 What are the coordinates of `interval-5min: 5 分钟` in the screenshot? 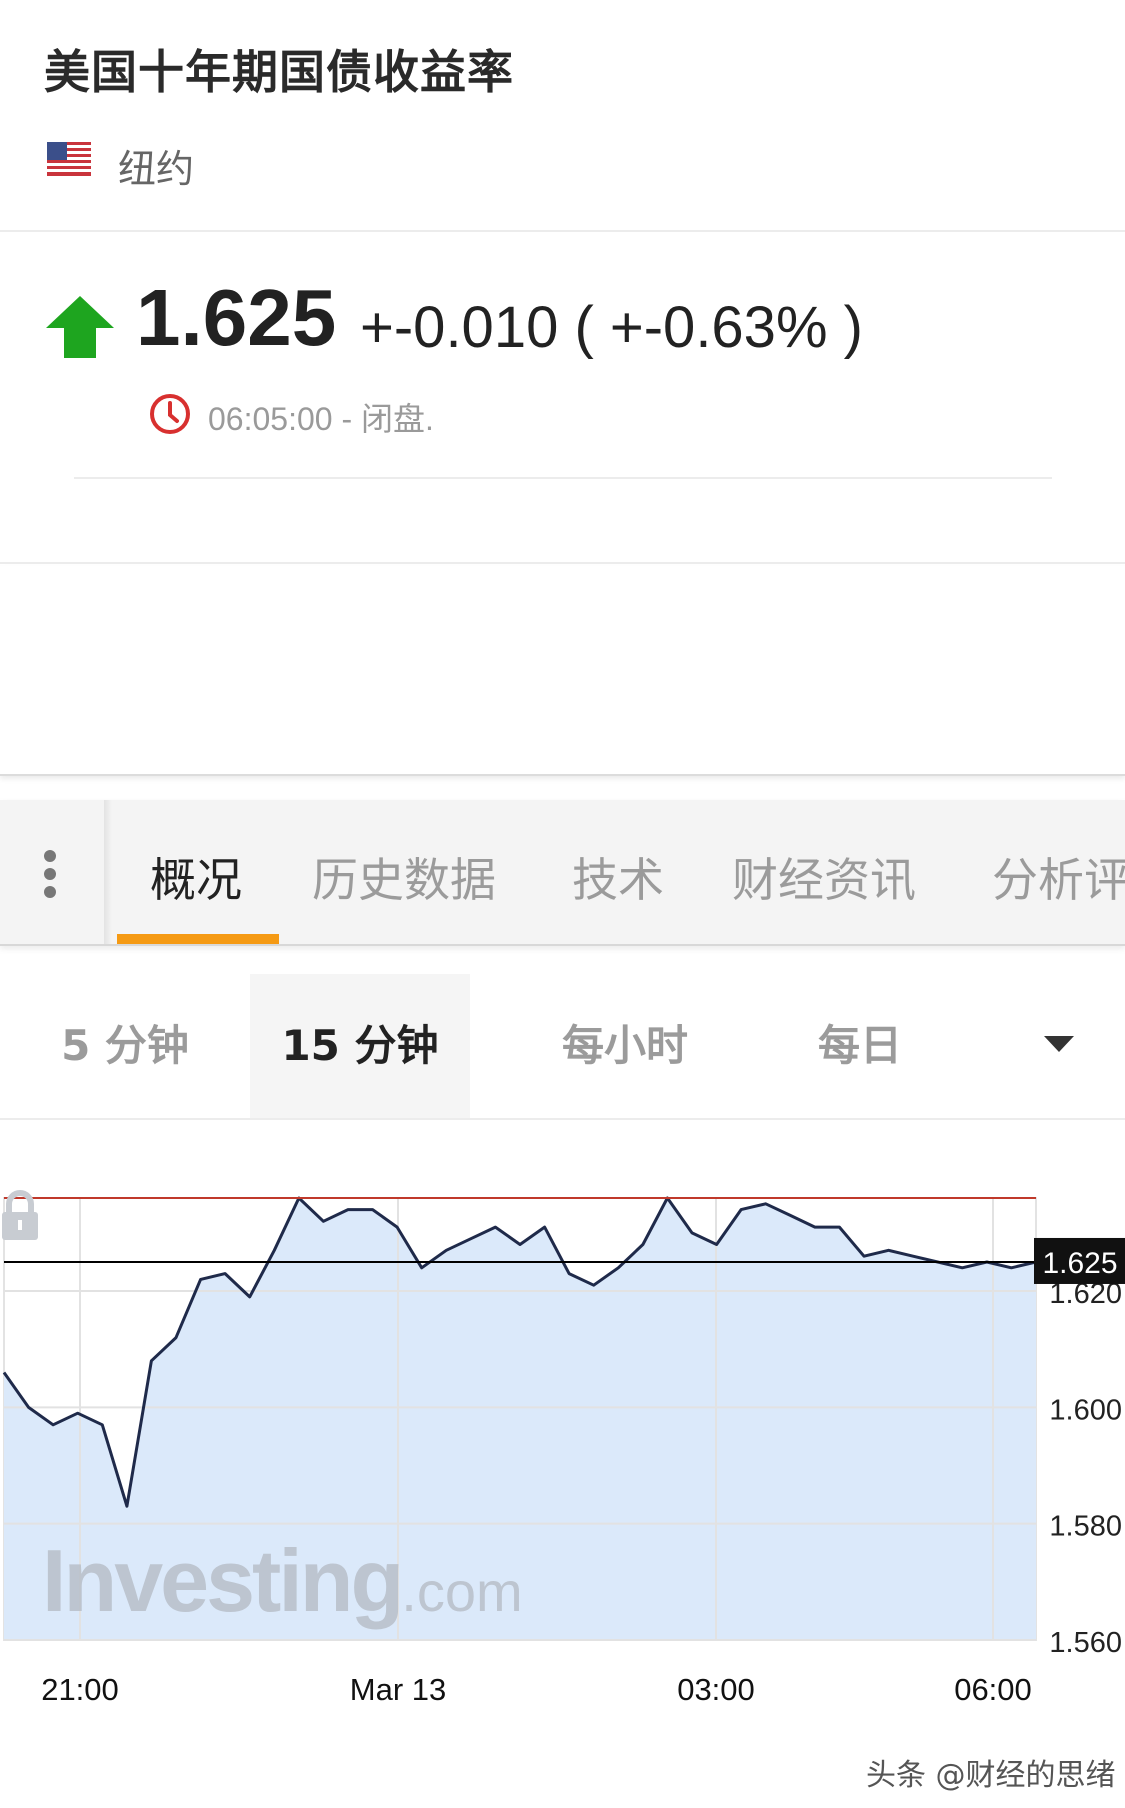 It's located at (125, 1046).